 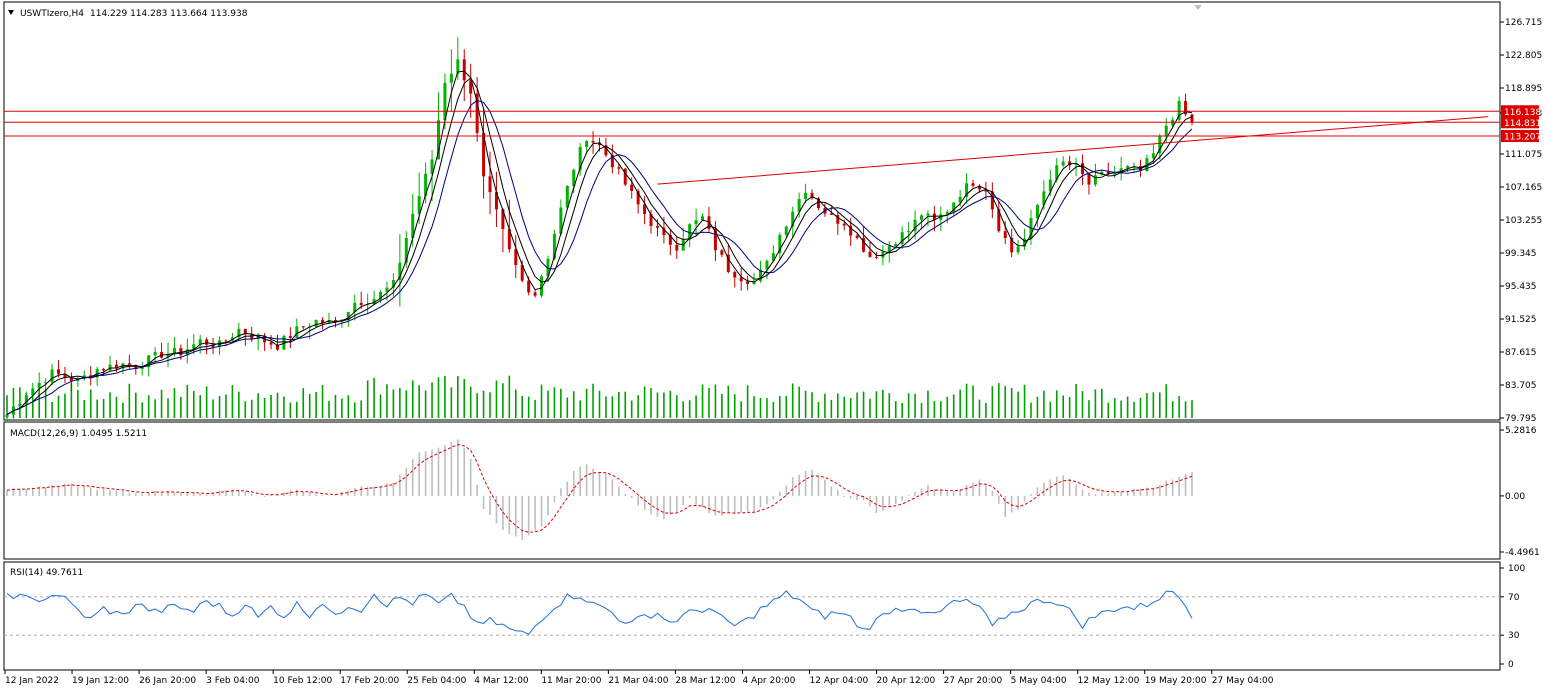 What do you see at coordinates (1243, 681) in the screenshot?
I see `time-tick-label: 27 May 04:00` at bounding box center [1243, 681].